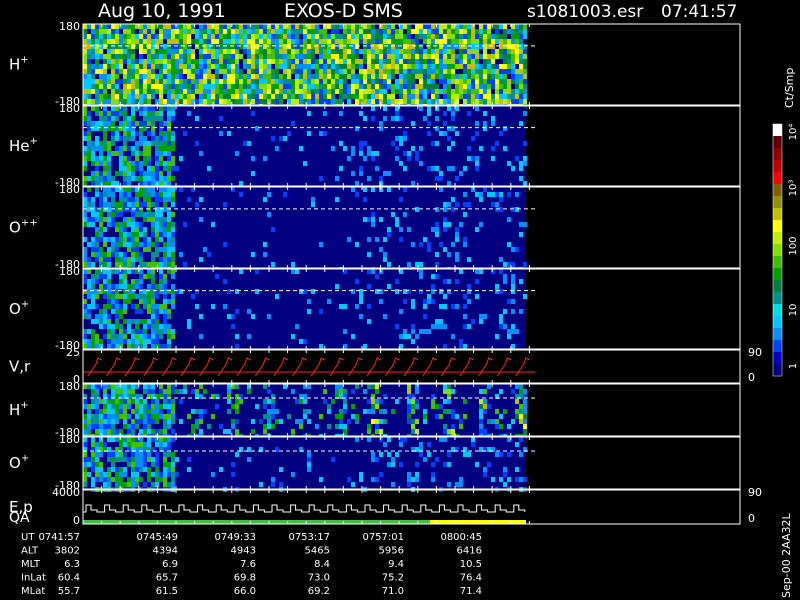 The image size is (800, 600). I want to click on x-axis-value: 0741:57, so click(59, 537).